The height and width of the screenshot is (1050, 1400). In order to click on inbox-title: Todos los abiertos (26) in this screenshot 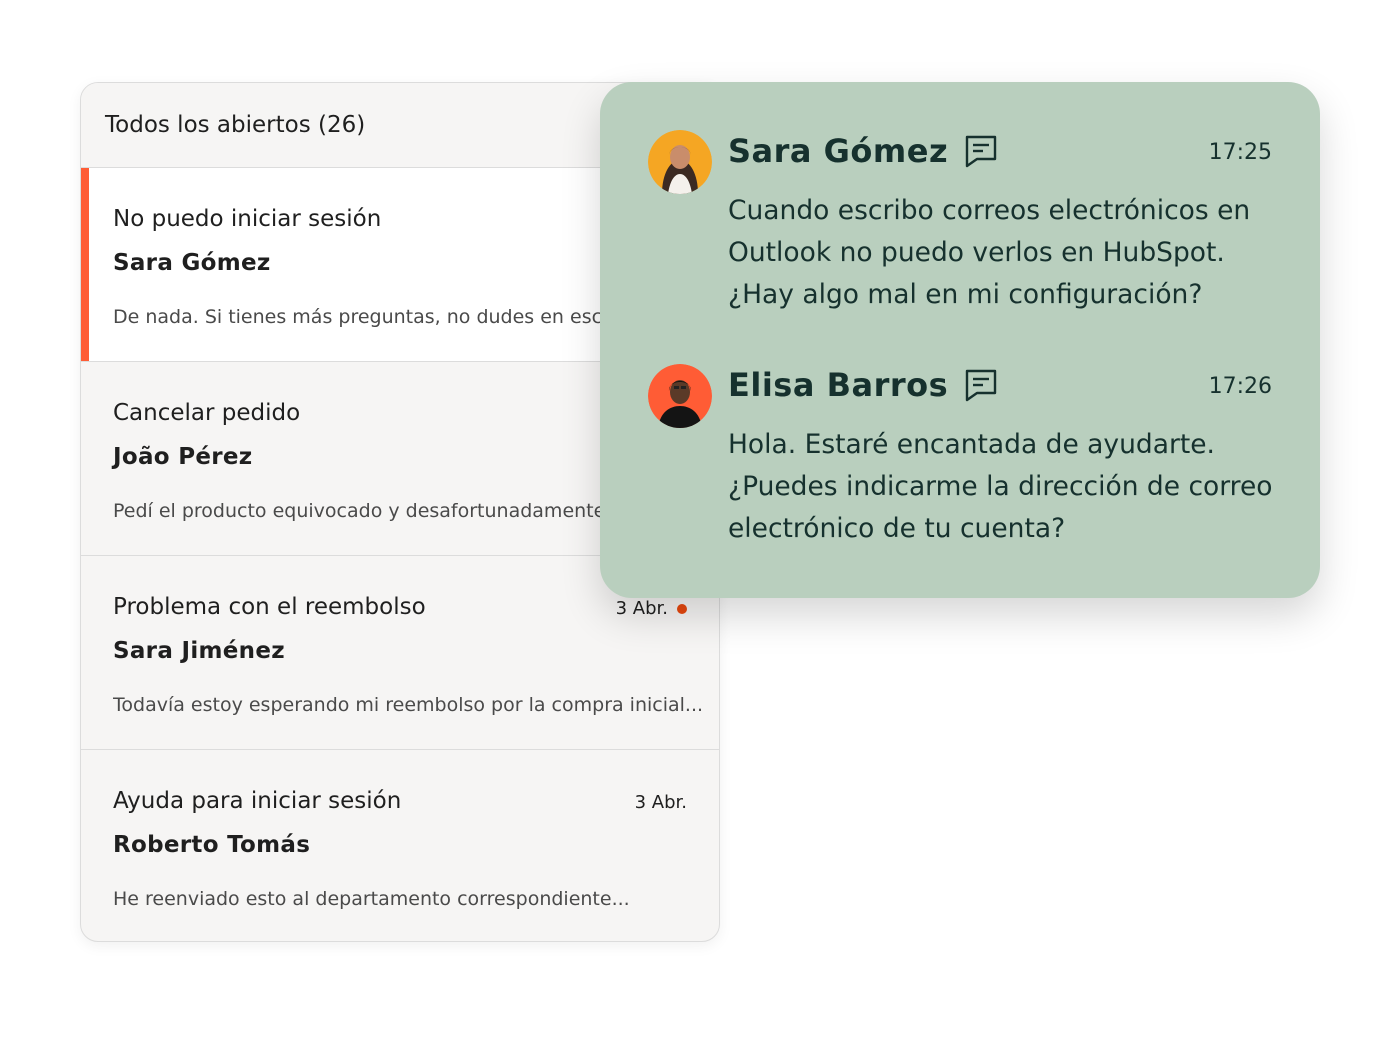, I will do `click(235, 125)`.